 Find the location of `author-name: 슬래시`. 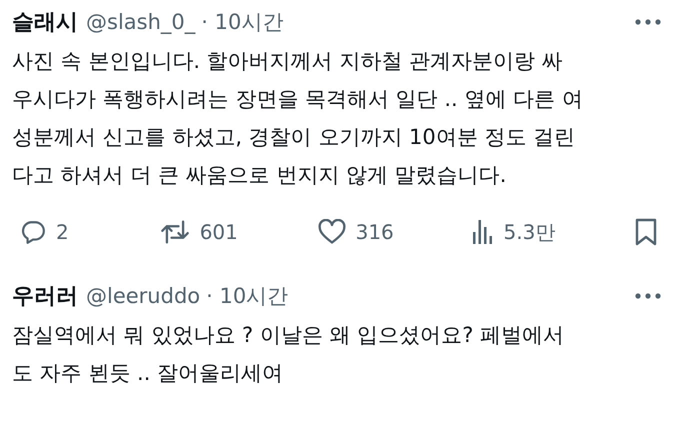

author-name: 슬래시 is located at coordinates (45, 22).